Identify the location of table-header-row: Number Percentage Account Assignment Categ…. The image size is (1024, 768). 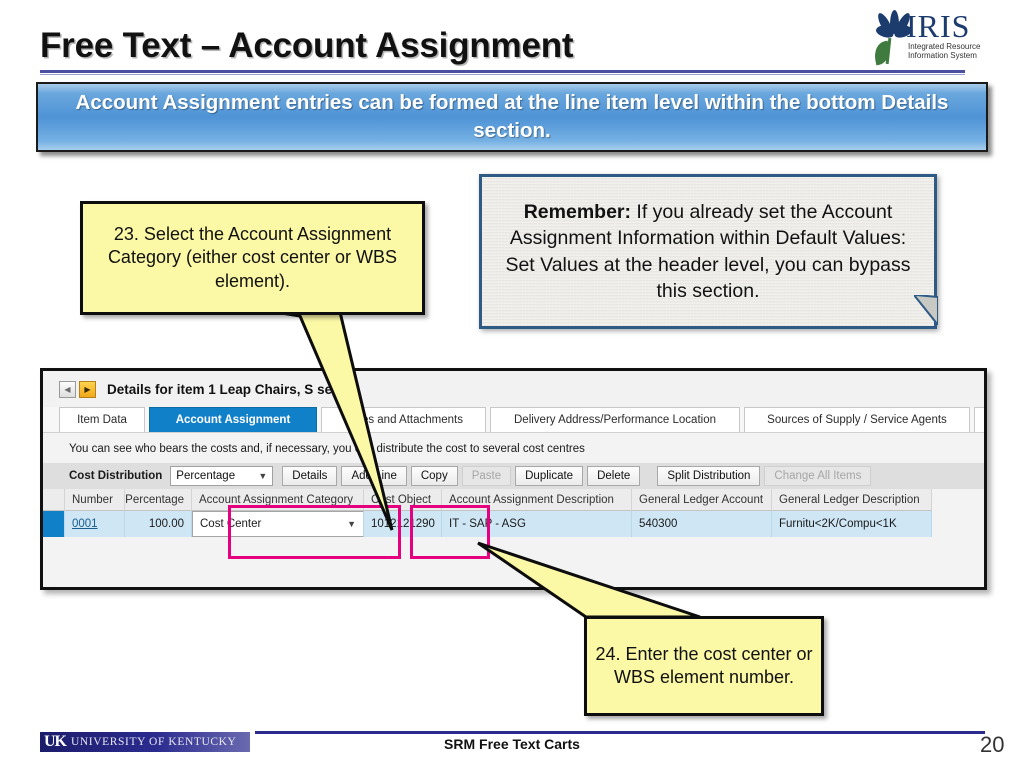
(513, 500).